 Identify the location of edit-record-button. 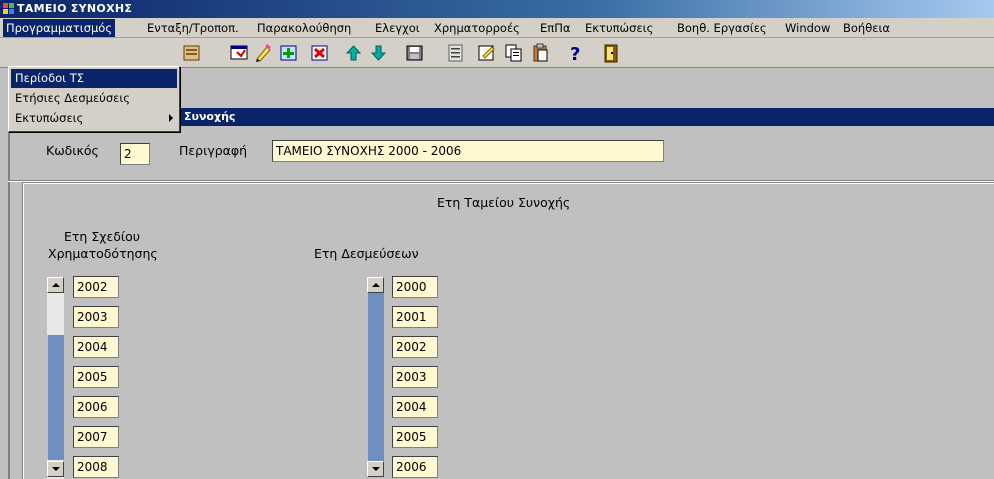
(239, 53).